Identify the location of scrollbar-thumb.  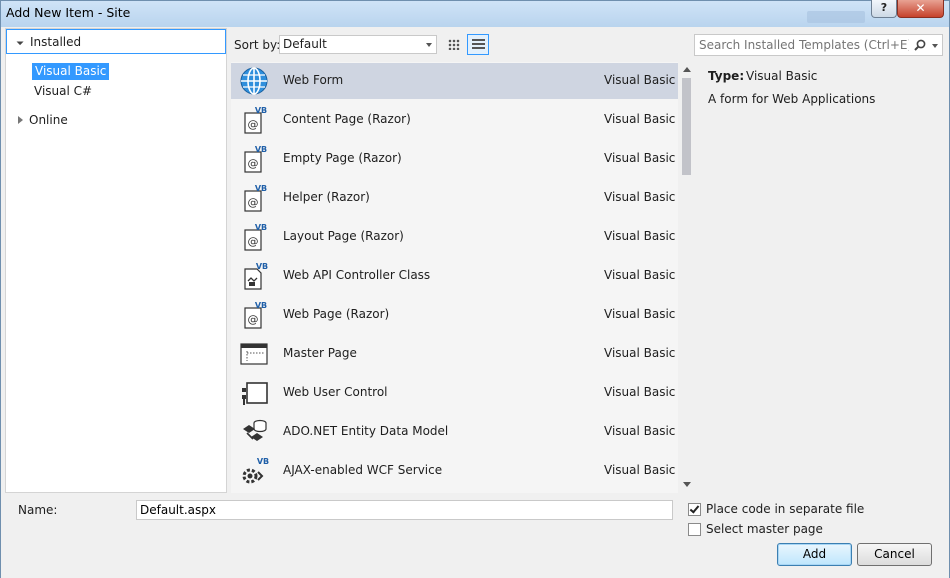
(686, 126).